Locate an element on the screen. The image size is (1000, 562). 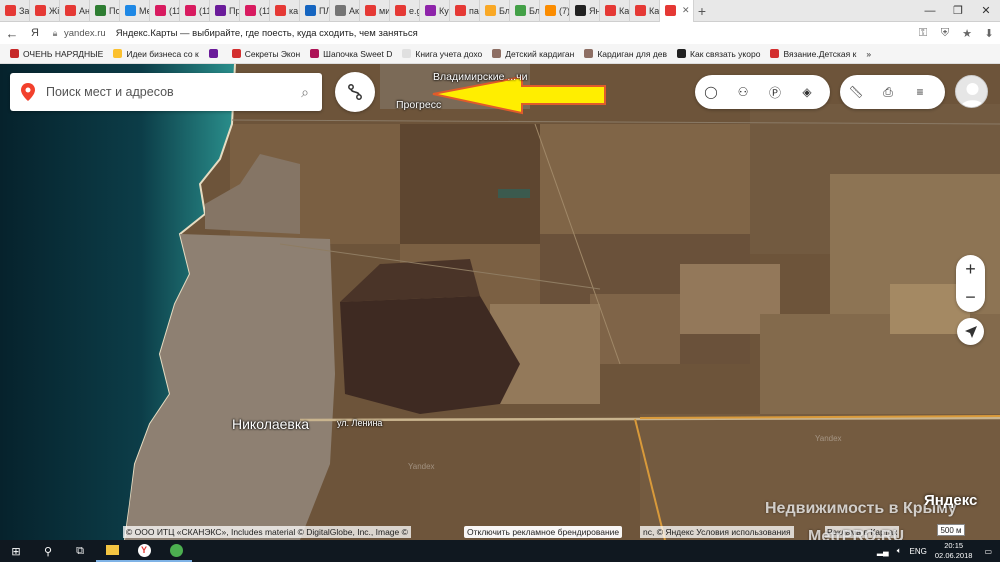
windows-taskbar: ⊞ ⚲ ⧉ Y is located at coordinates (500, 551).